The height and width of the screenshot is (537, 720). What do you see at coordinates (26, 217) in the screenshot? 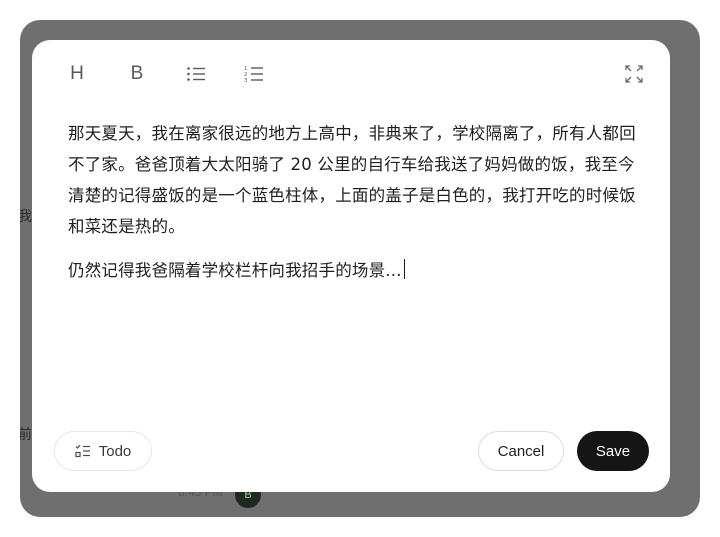
I see `background-text-fragment: 我` at bounding box center [26, 217].